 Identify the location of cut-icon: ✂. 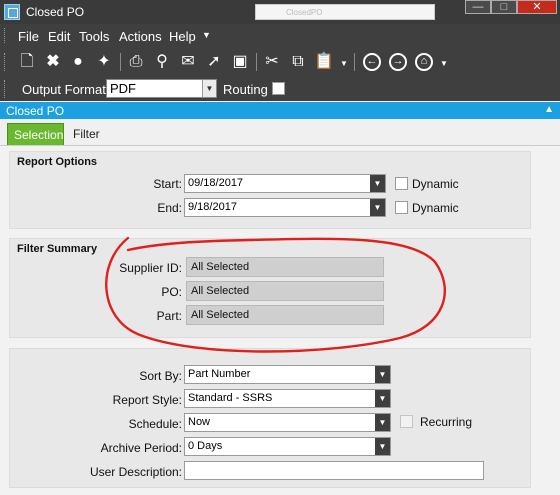
(272, 62).